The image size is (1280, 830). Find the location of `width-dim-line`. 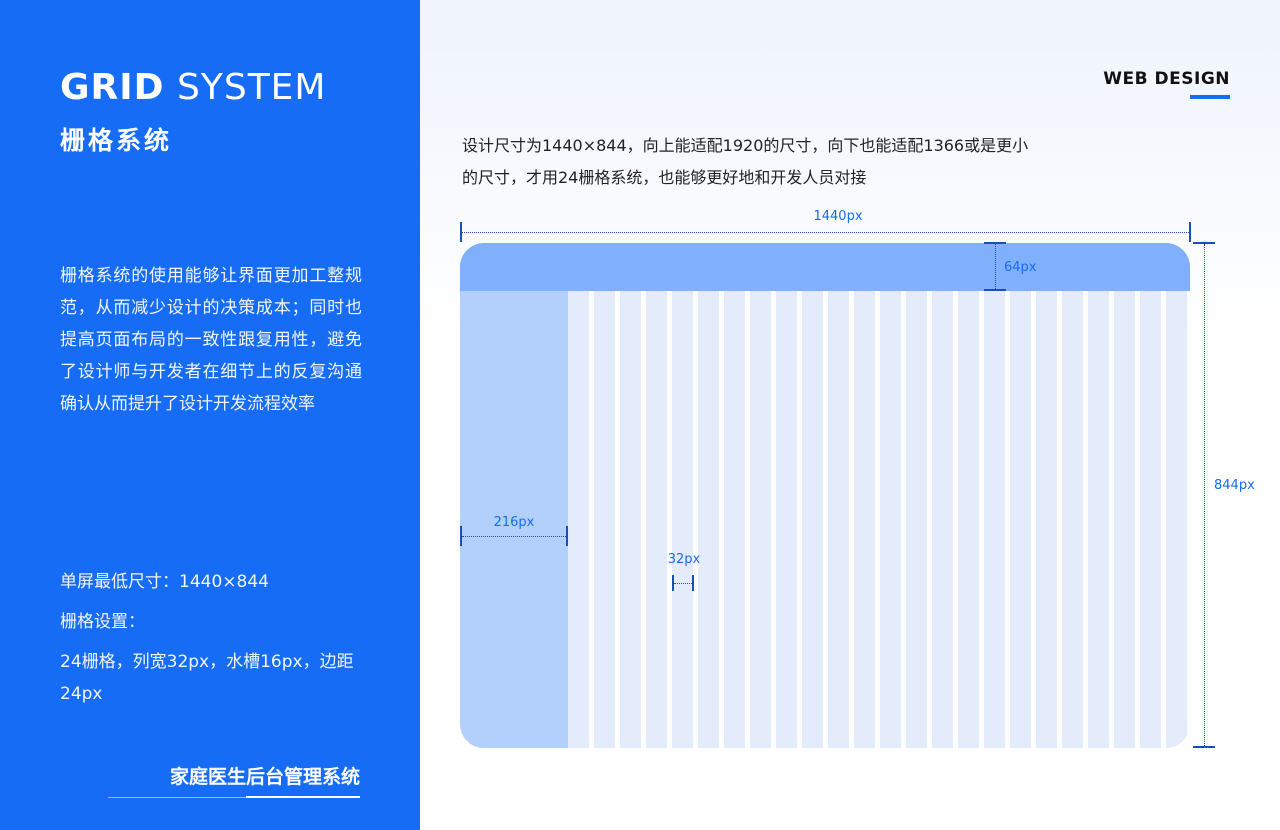

width-dim-line is located at coordinates (825, 232).